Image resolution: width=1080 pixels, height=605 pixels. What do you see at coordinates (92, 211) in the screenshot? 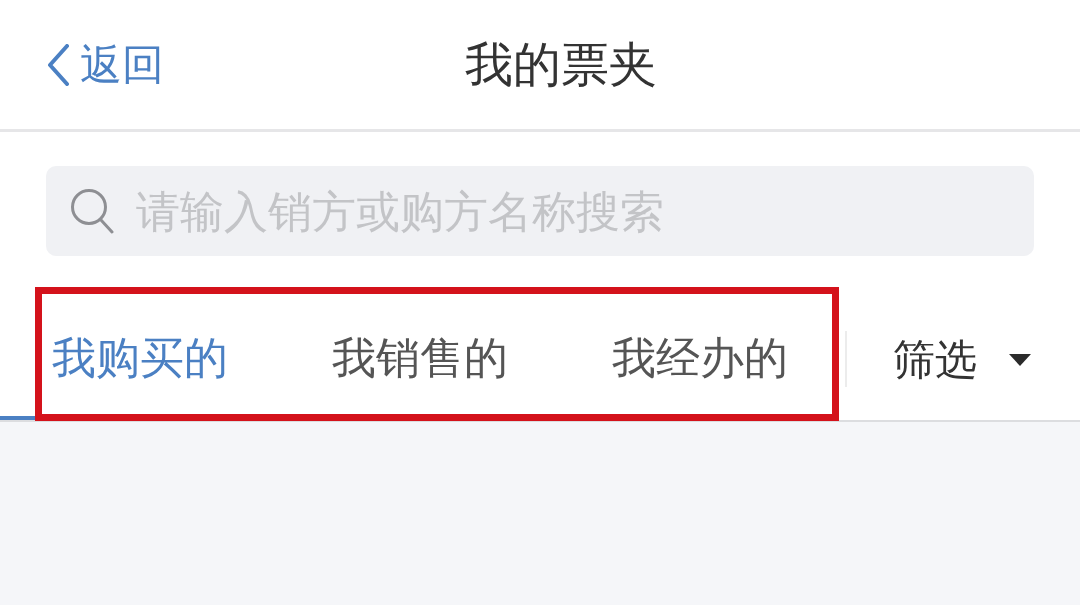
I see `search-icon` at bounding box center [92, 211].